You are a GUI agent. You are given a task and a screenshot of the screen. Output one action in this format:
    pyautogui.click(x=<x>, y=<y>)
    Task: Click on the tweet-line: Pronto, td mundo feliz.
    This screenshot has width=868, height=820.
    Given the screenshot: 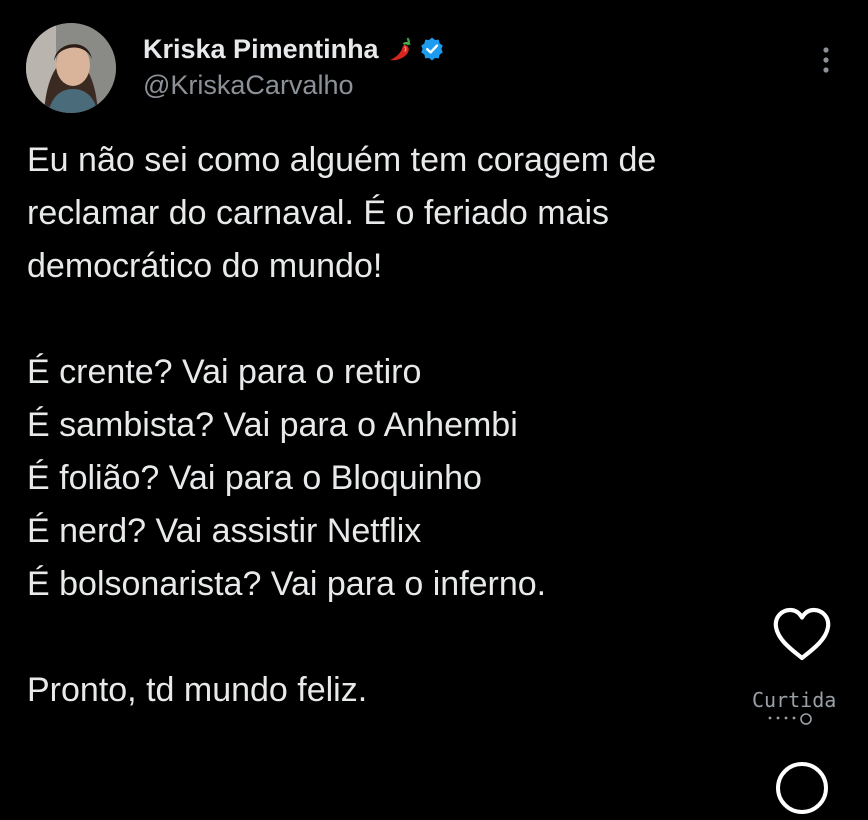 What is the action you would take?
    pyautogui.click(x=197, y=690)
    